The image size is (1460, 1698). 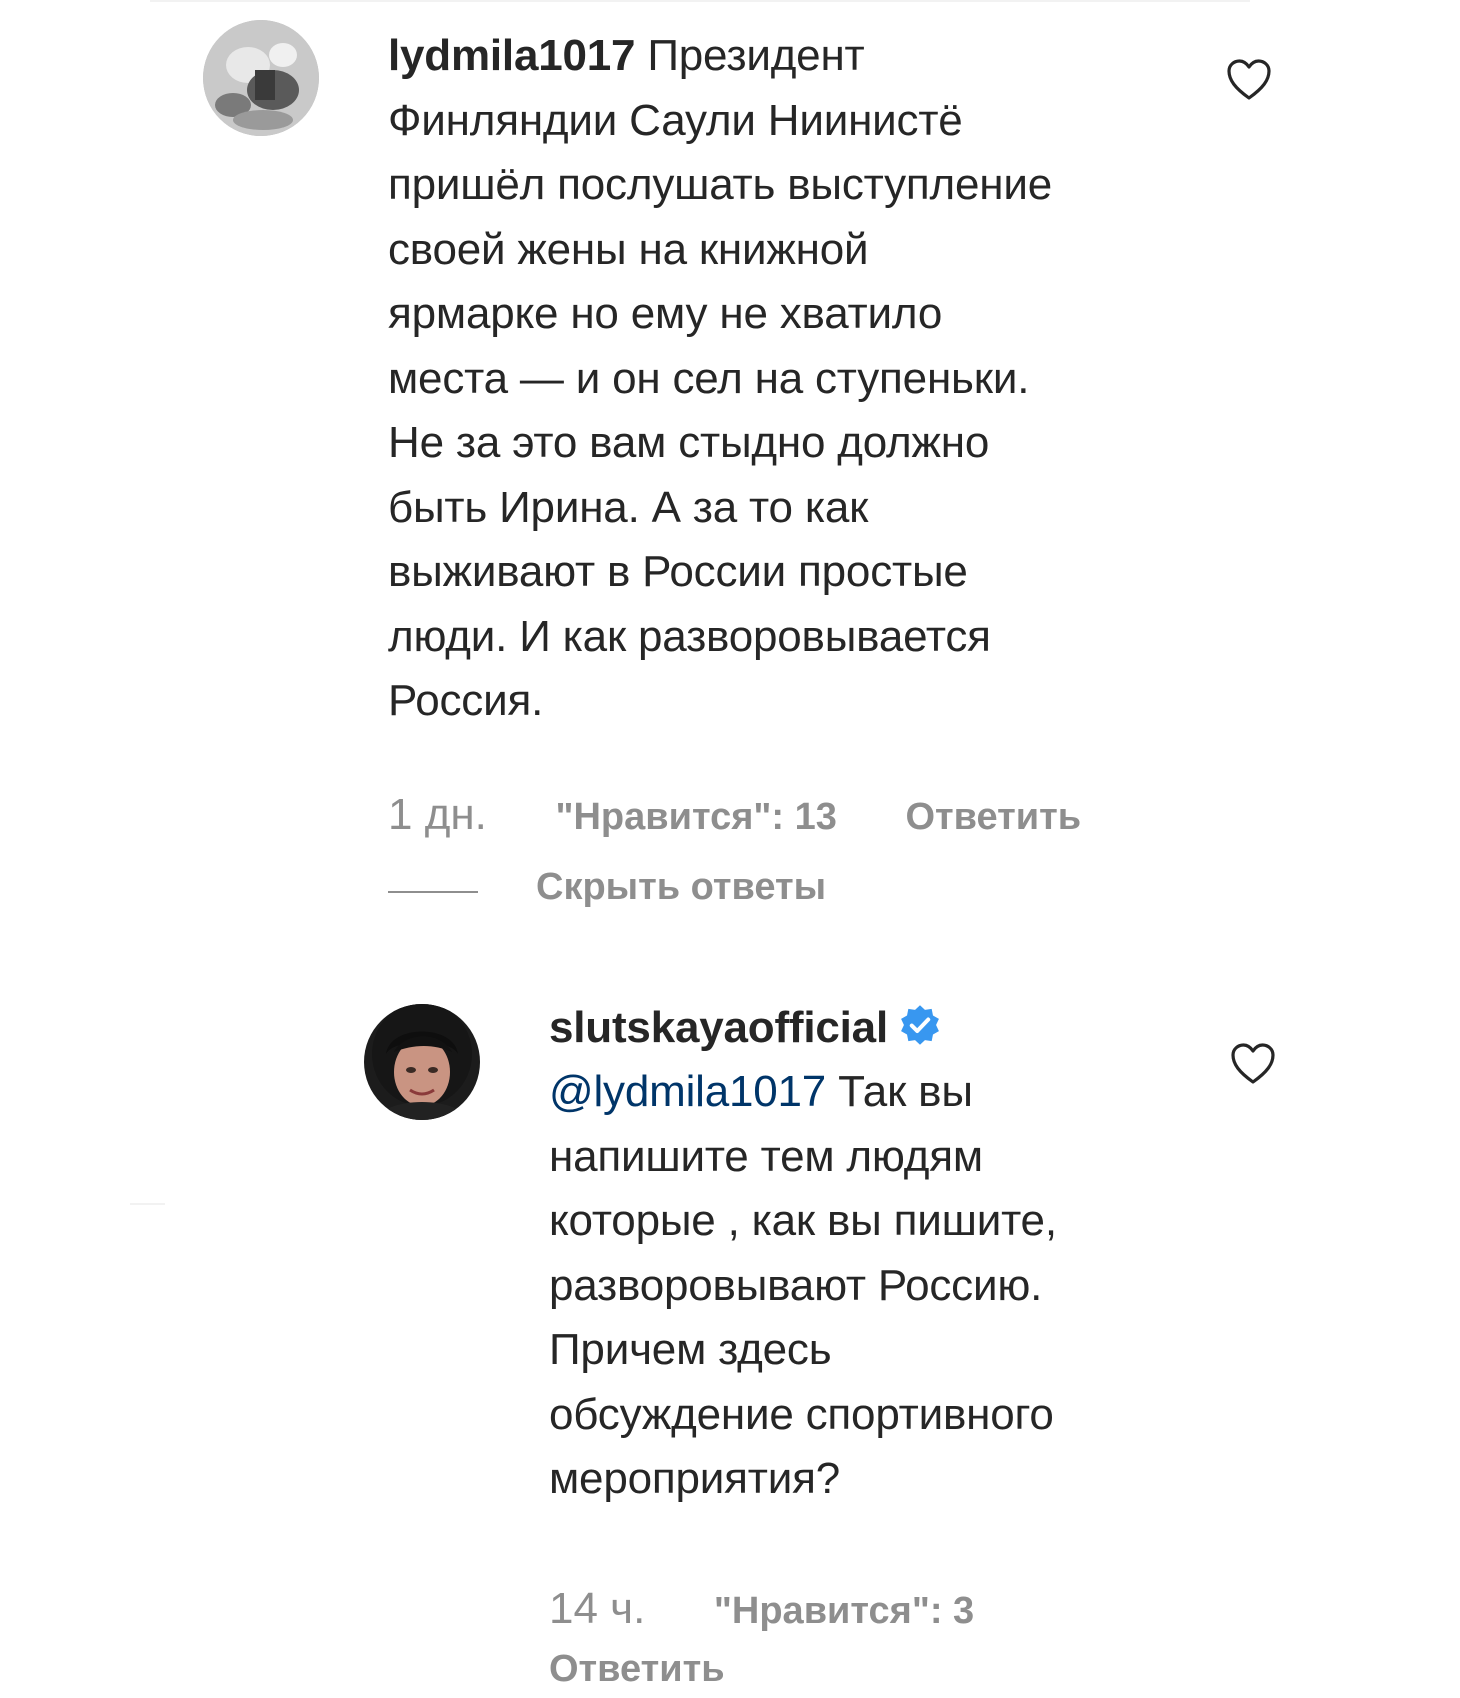 I want to click on comment-username: lydmila1017, so click(x=512, y=55).